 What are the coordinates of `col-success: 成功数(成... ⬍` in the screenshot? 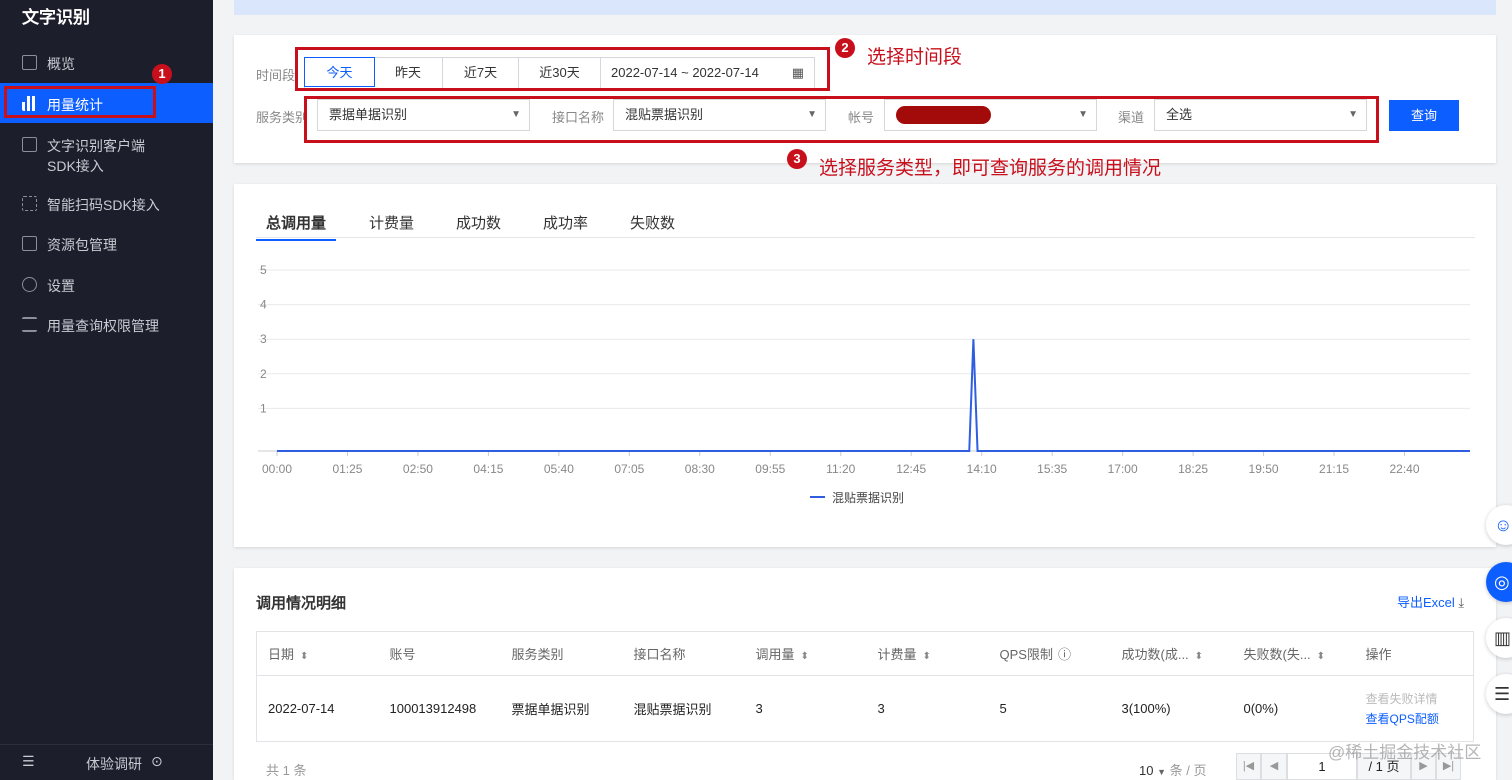 It's located at (1171, 653).